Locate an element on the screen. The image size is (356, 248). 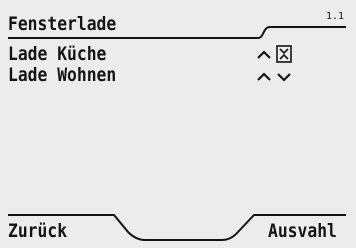
page-indicator: 1.1 is located at coordinates (335, 16).